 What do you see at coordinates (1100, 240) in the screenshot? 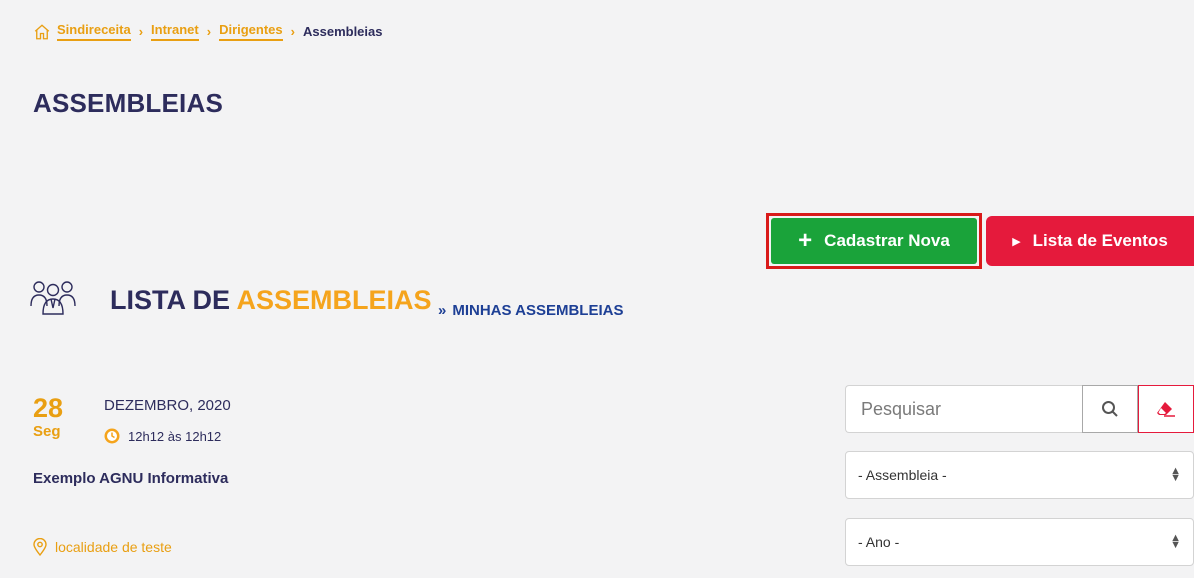
I see `events-list-label: Lista de Eventos` at bounding box center [1100, 240].